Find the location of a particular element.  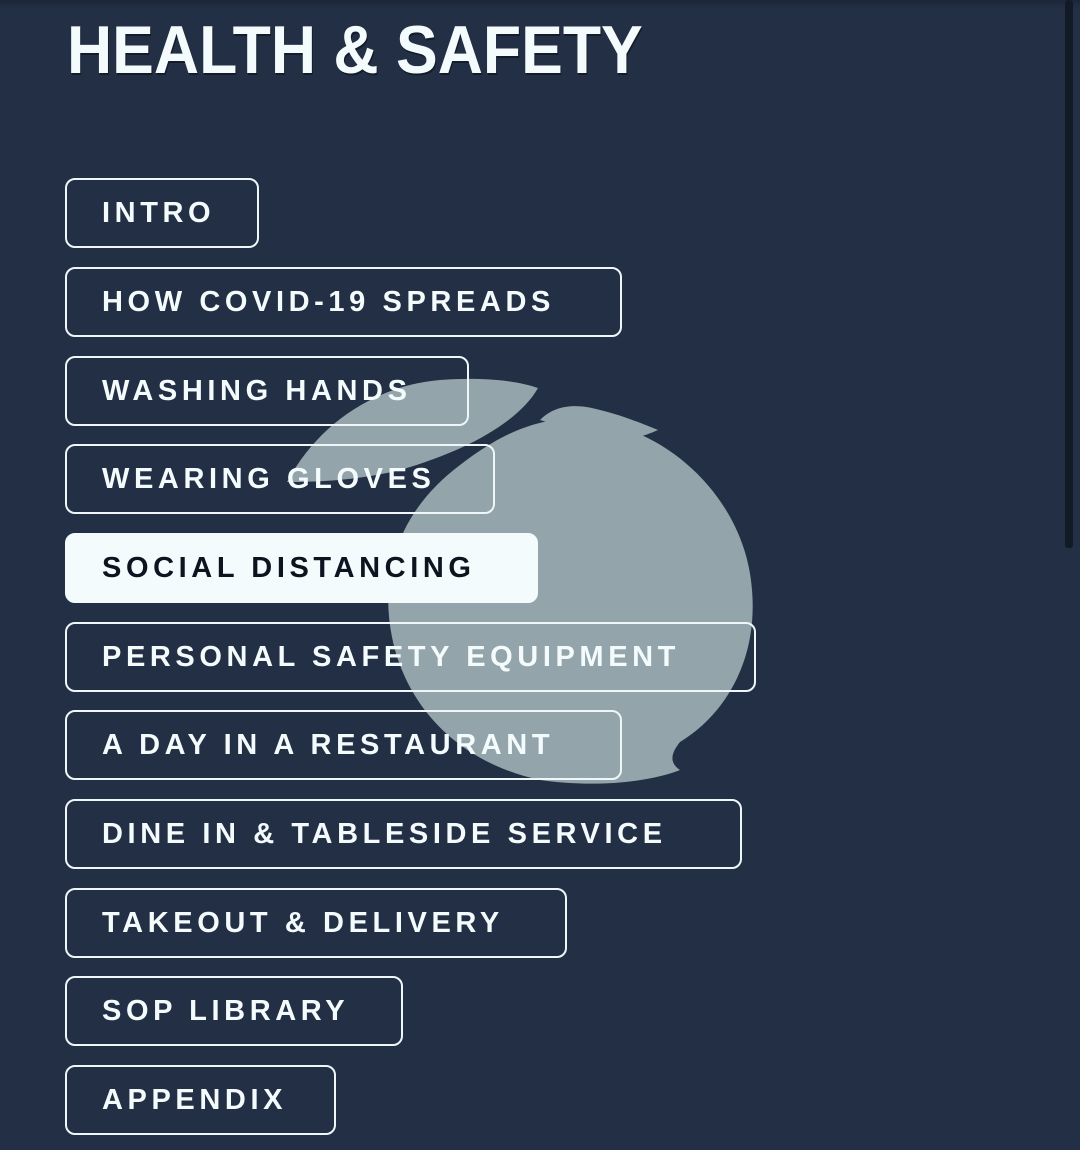

nav-button-washing-hands: WASHING HANDS is located at coordinates (267, 391).